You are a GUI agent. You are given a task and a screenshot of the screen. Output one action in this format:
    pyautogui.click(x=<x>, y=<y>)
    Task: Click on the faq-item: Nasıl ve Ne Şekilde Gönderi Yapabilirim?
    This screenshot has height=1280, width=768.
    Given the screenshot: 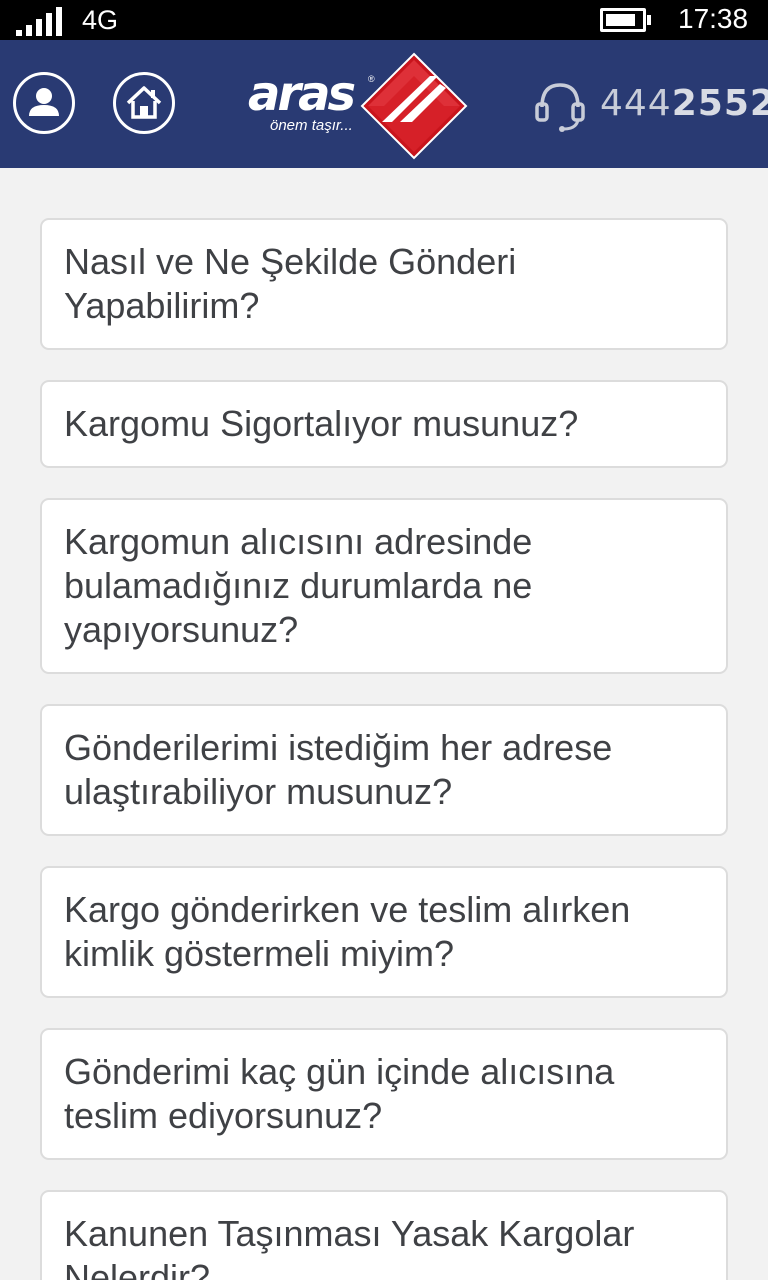 What is the action you would take?
    pyautogui.click(x=384, y=284)
    